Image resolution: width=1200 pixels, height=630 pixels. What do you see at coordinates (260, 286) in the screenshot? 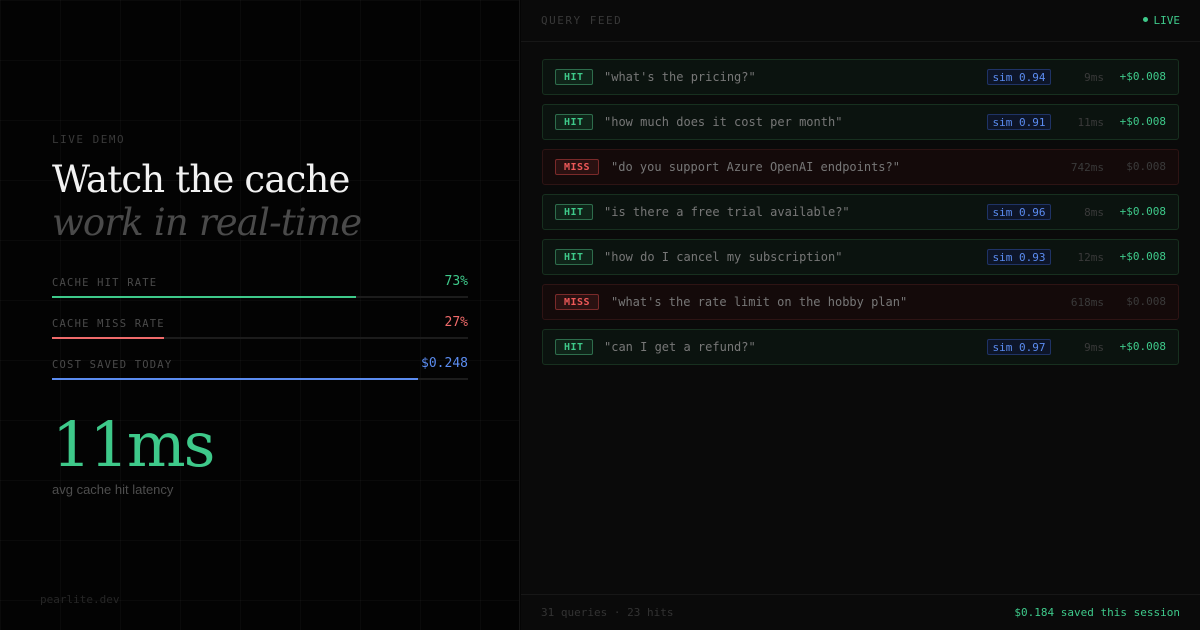
I see `metric-hit-rate: CACHE HIT RATE 73%` at bounding box center [260, 286].